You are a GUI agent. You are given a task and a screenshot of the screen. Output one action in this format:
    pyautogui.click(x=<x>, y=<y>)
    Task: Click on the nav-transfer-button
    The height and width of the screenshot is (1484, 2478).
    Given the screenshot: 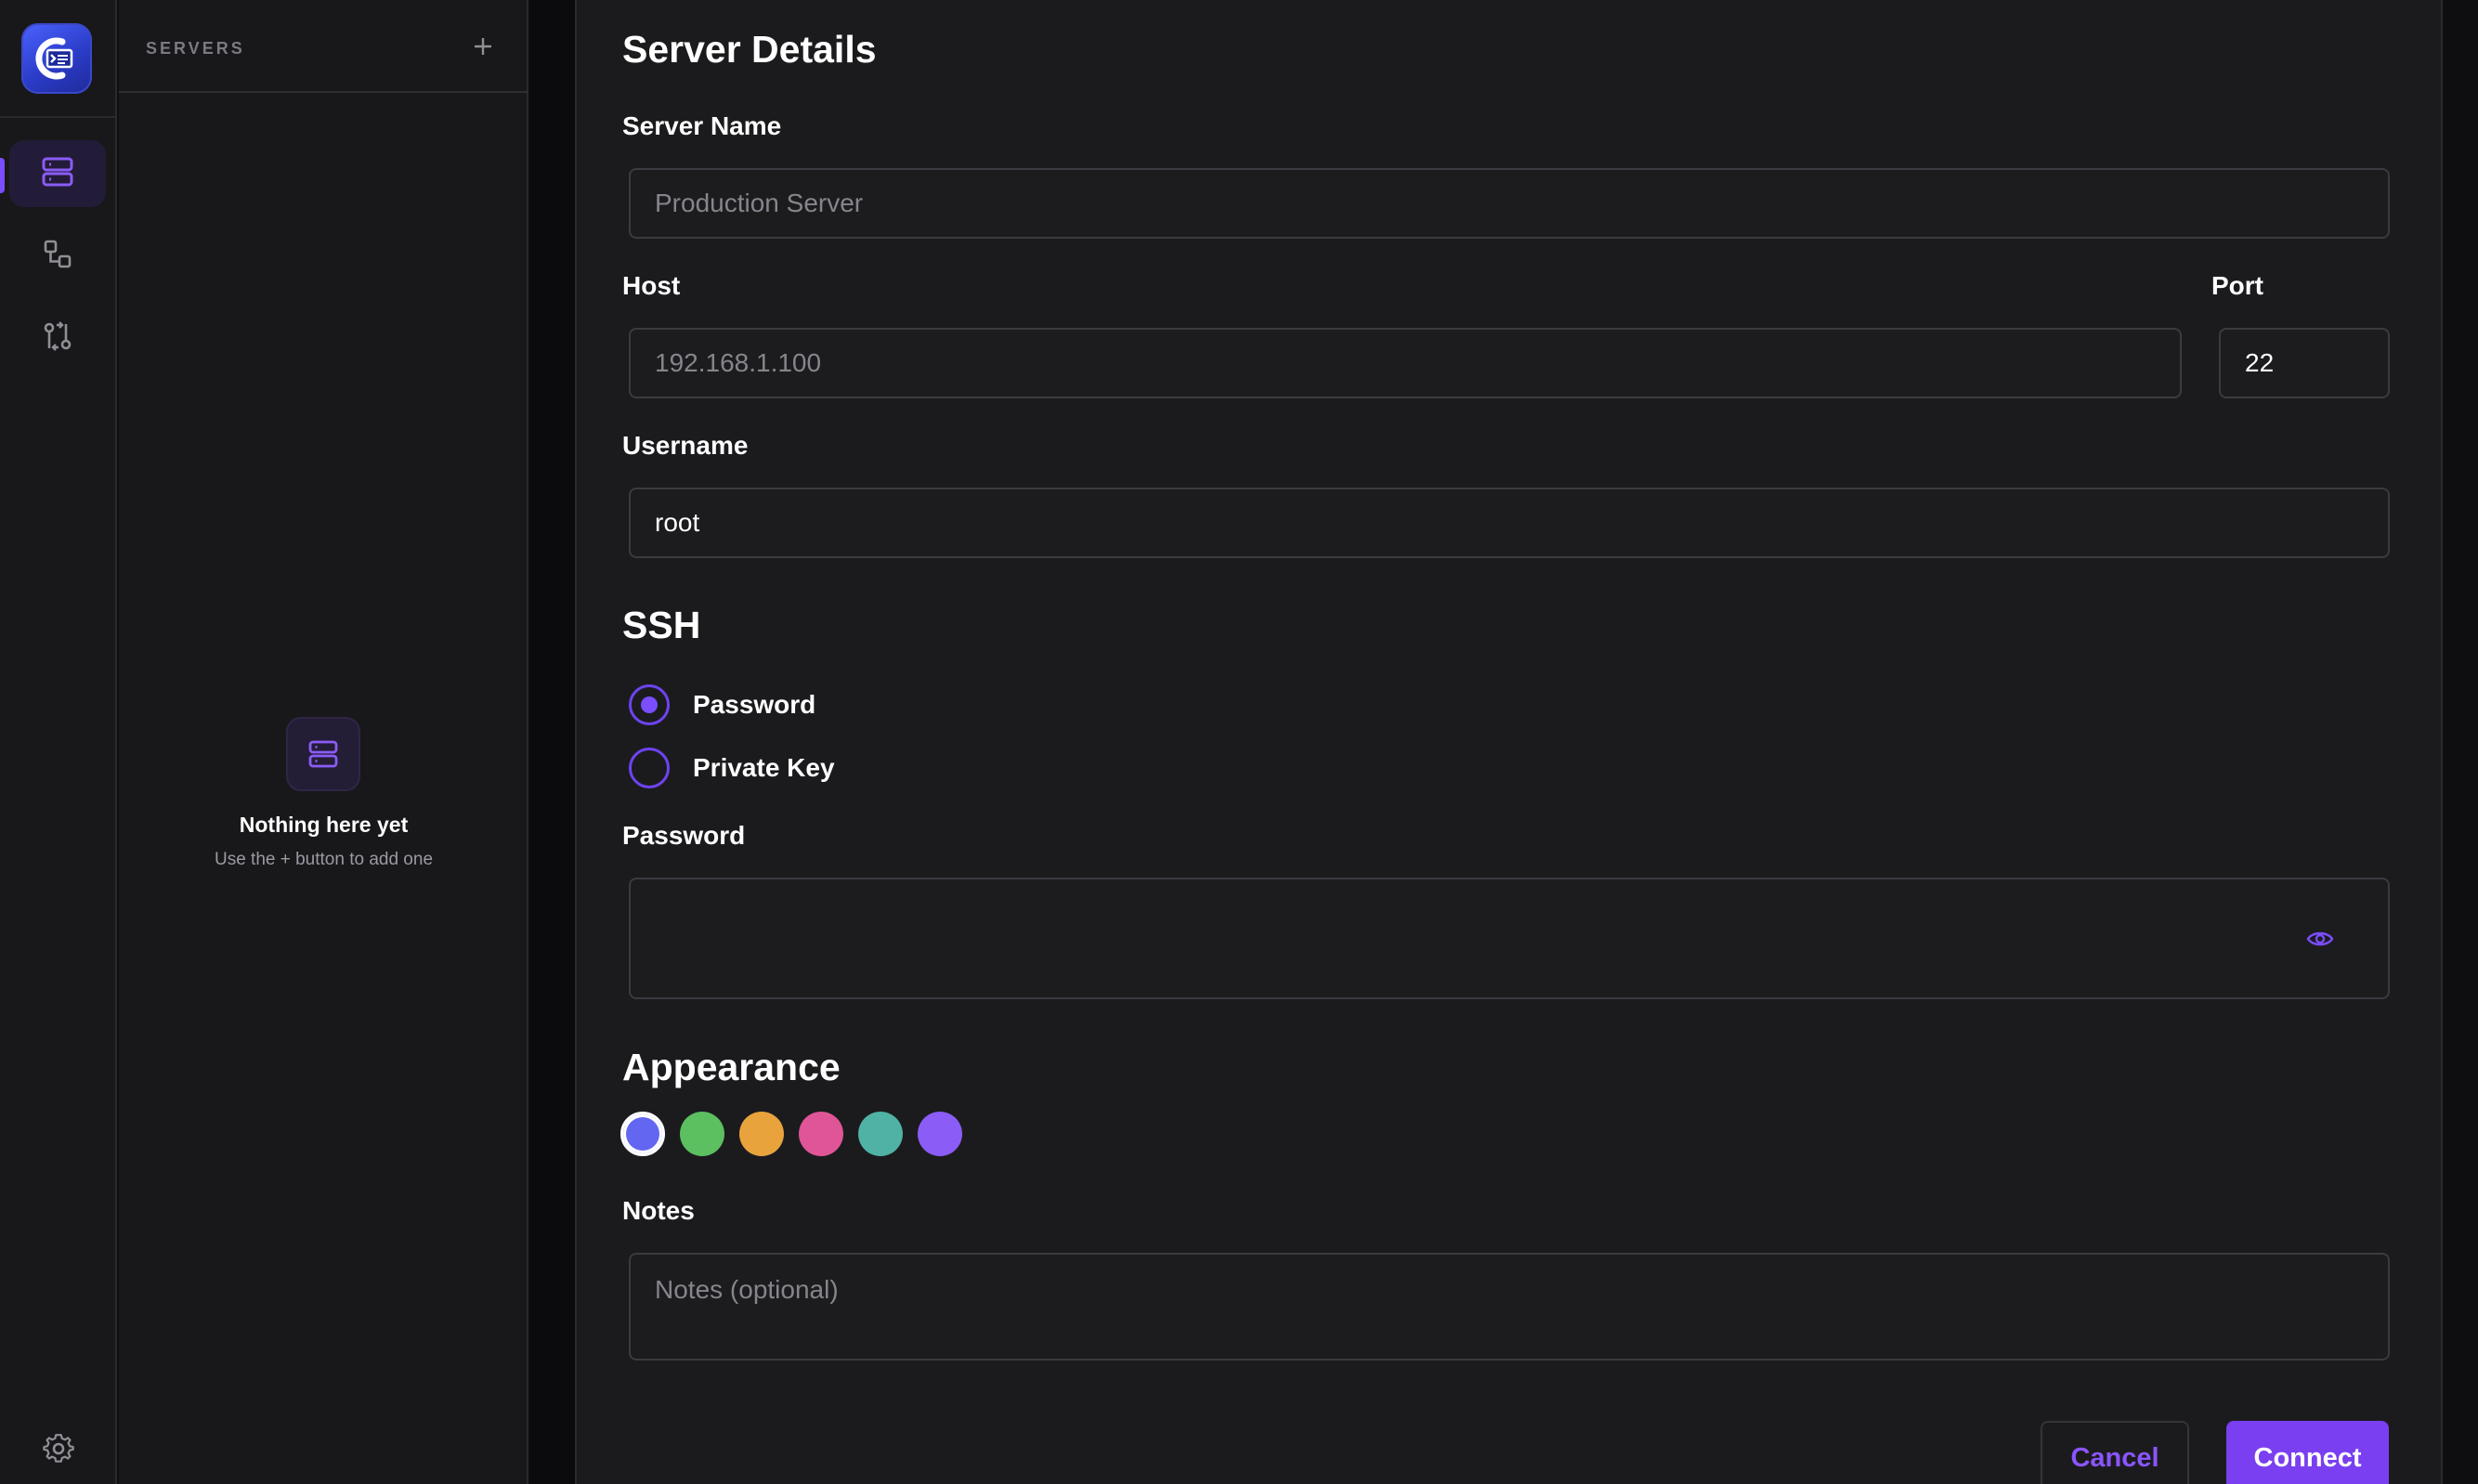 What is the action you would take?
    pyautogui.click(x=57, y=338)
    